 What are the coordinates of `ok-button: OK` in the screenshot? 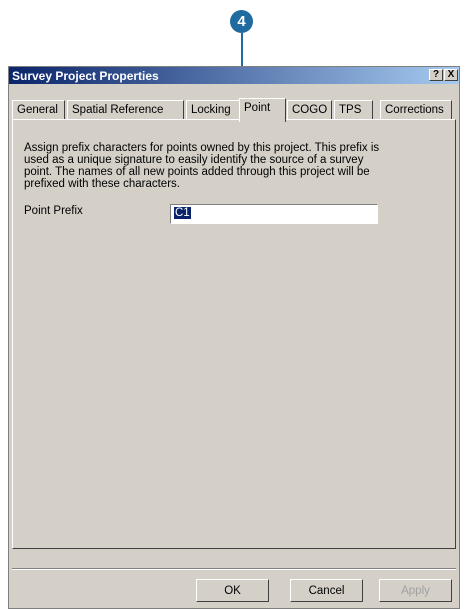 It's located at (232, 590).